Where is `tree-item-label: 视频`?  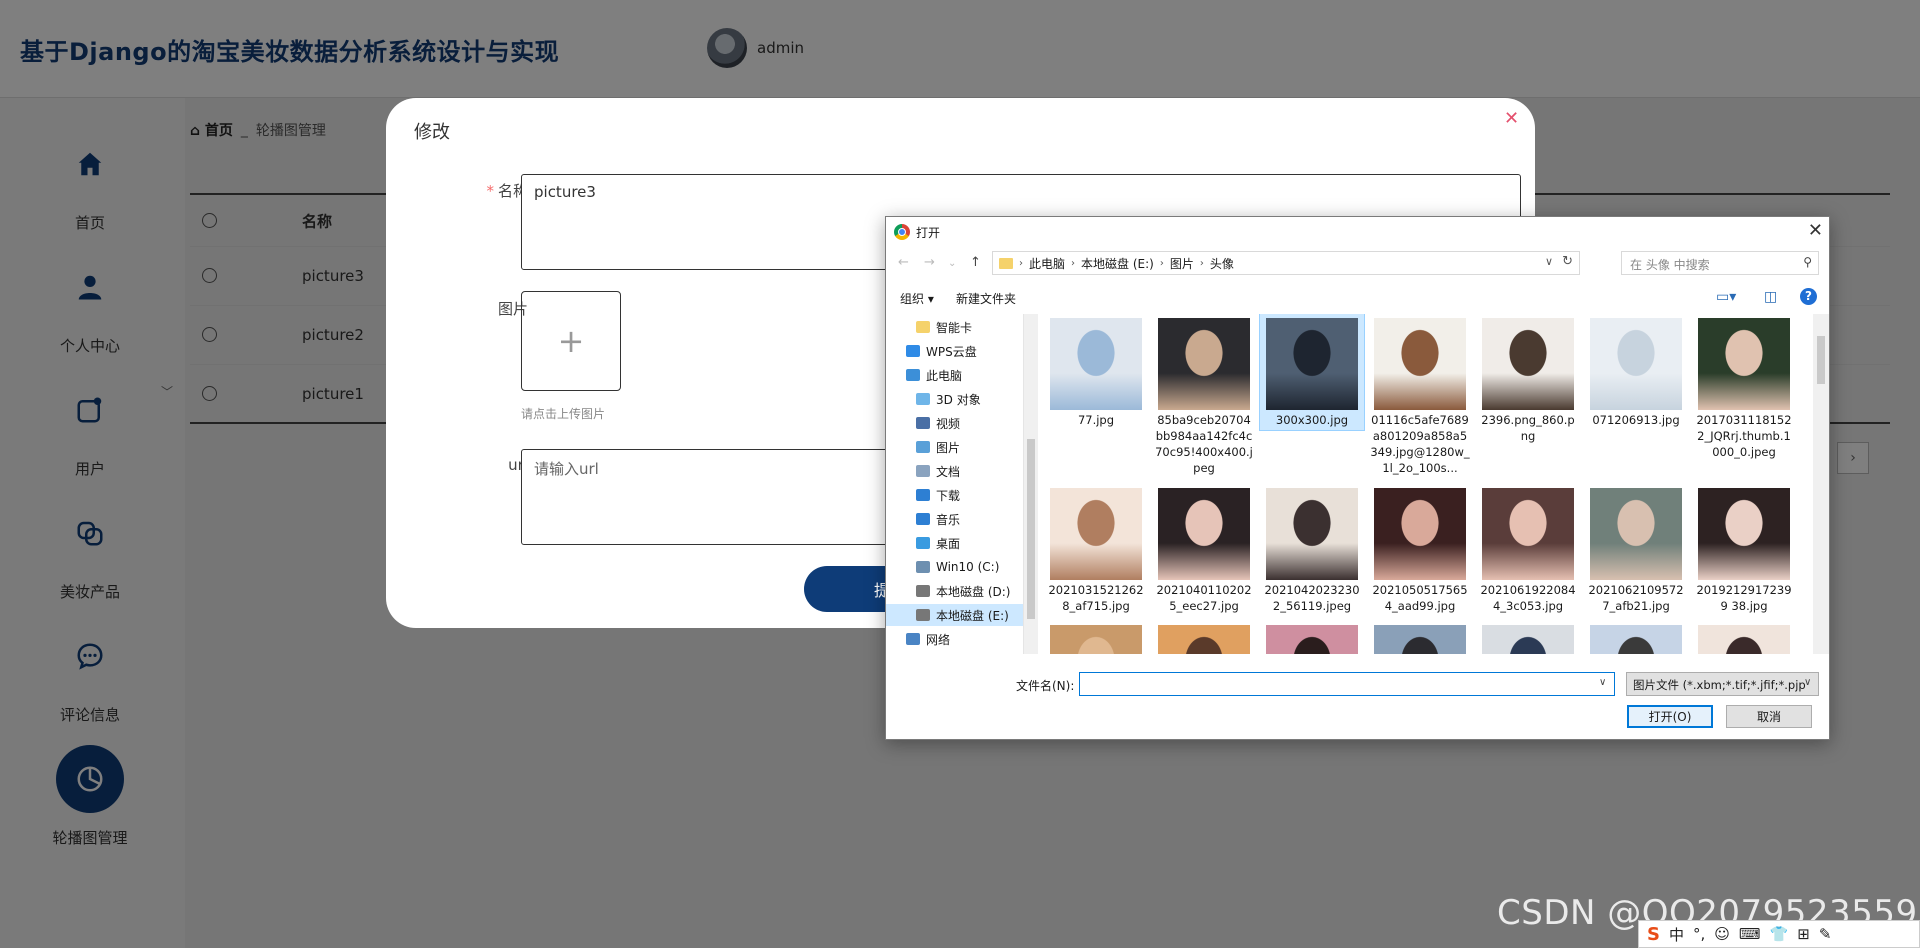 tree-item-label: 视频 is located at coordinates (948, 423).